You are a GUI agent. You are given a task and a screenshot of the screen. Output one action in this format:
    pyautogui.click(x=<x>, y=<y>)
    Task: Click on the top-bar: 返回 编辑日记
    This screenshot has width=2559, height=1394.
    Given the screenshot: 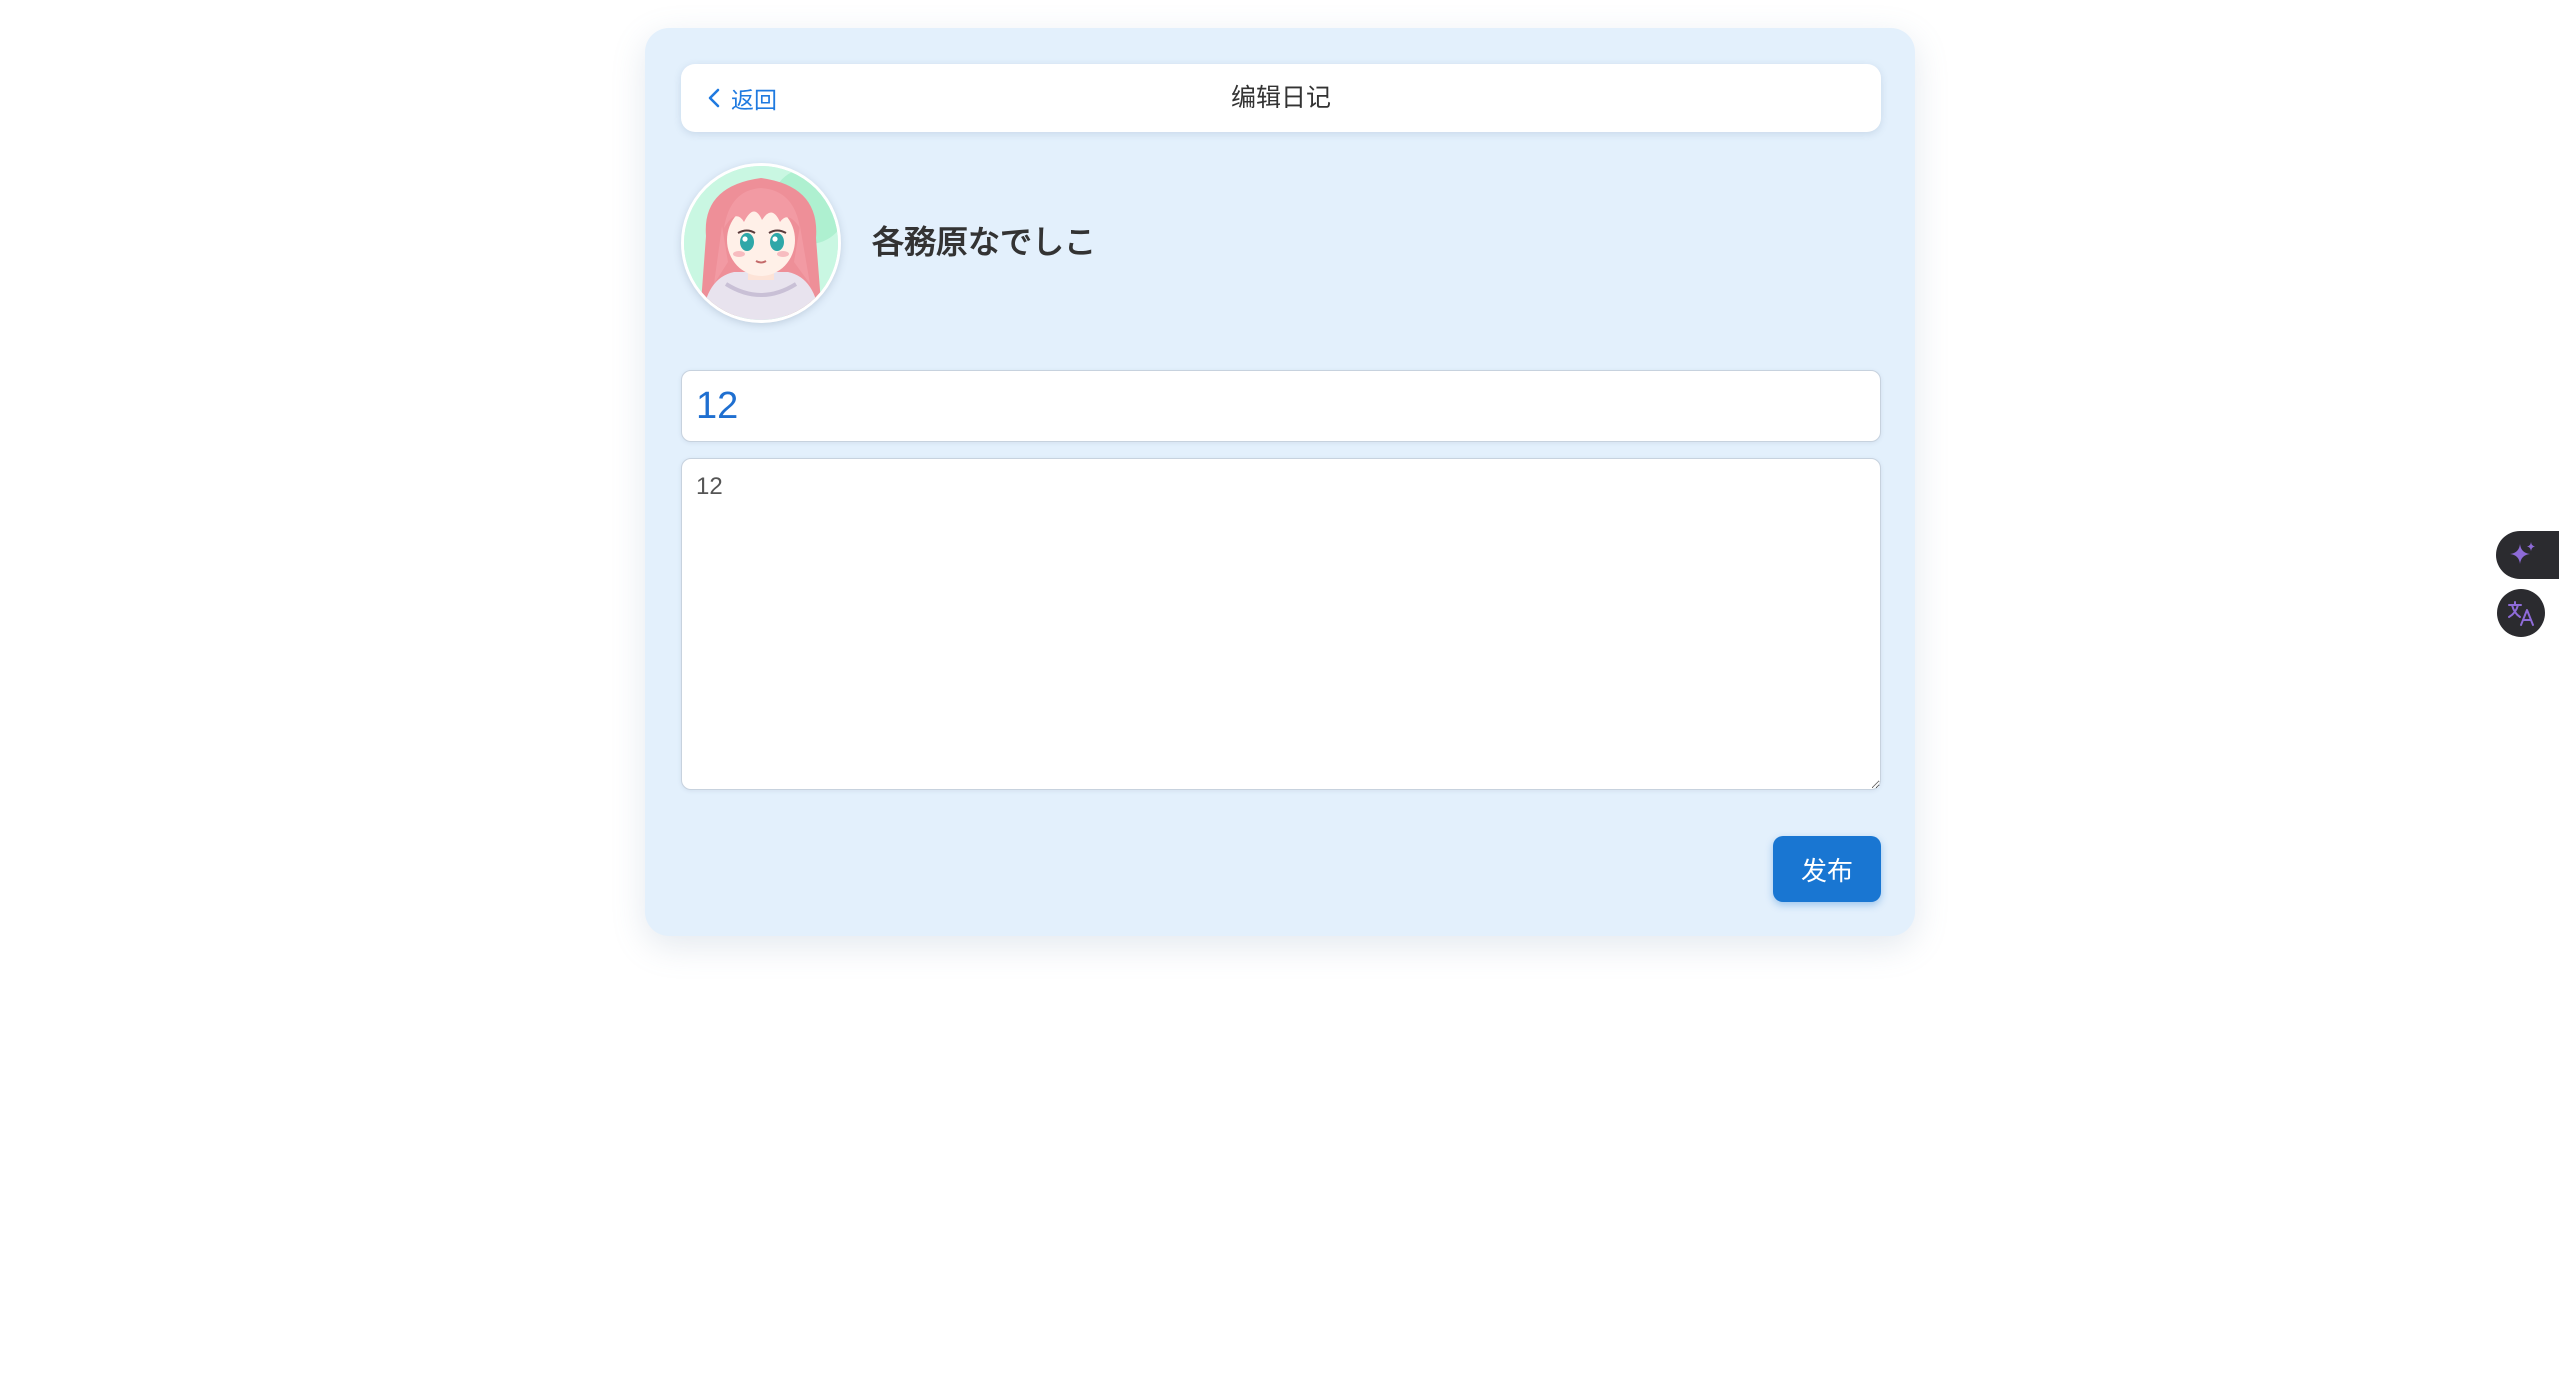 What is the action you would take?
    pyautogui.click(x=1281, y=98)
    